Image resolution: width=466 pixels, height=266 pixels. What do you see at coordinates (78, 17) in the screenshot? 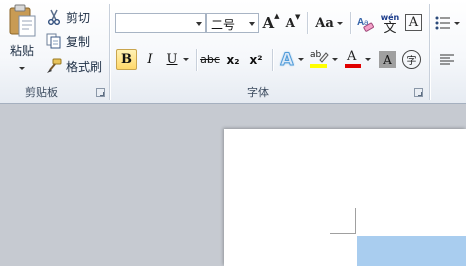
I see `cut-label: 剪切` at bounding box center [78, 17].